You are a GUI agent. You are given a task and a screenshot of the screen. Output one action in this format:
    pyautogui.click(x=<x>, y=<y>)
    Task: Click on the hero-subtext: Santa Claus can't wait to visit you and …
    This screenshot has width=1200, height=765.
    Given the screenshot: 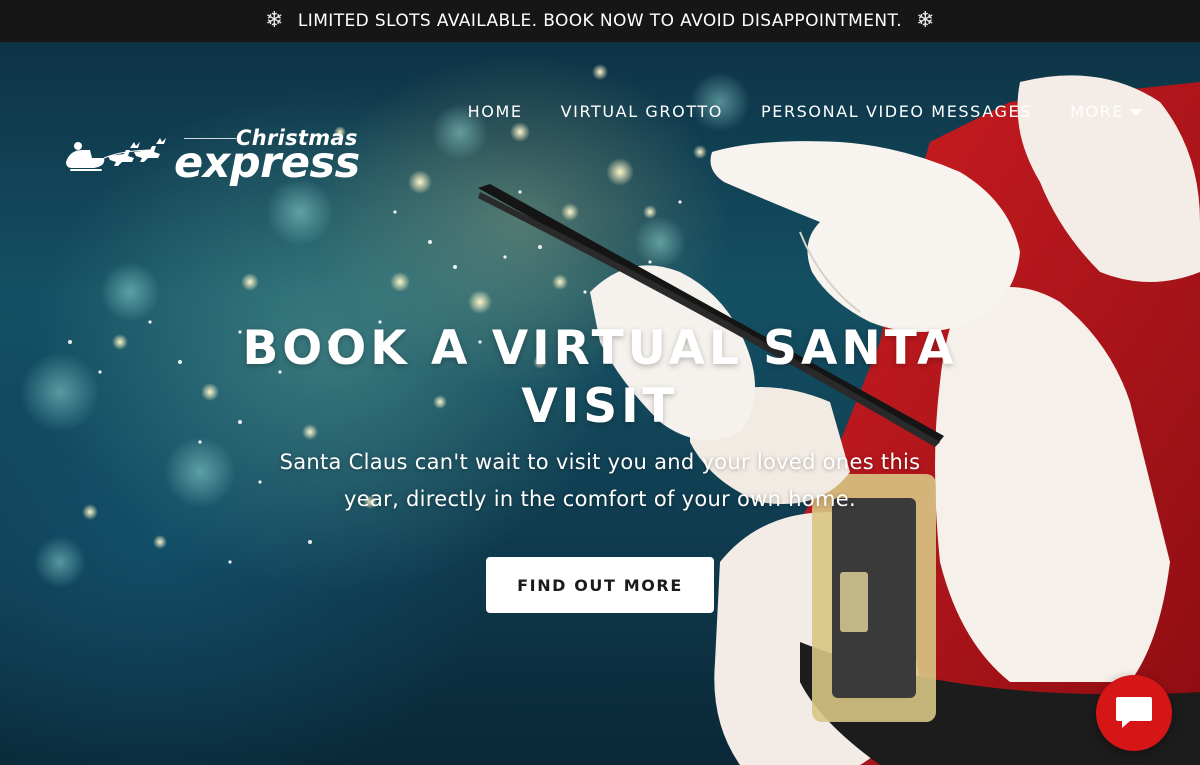 What is the action you would take?
    pyautogui.click(x=600, y=480)
    